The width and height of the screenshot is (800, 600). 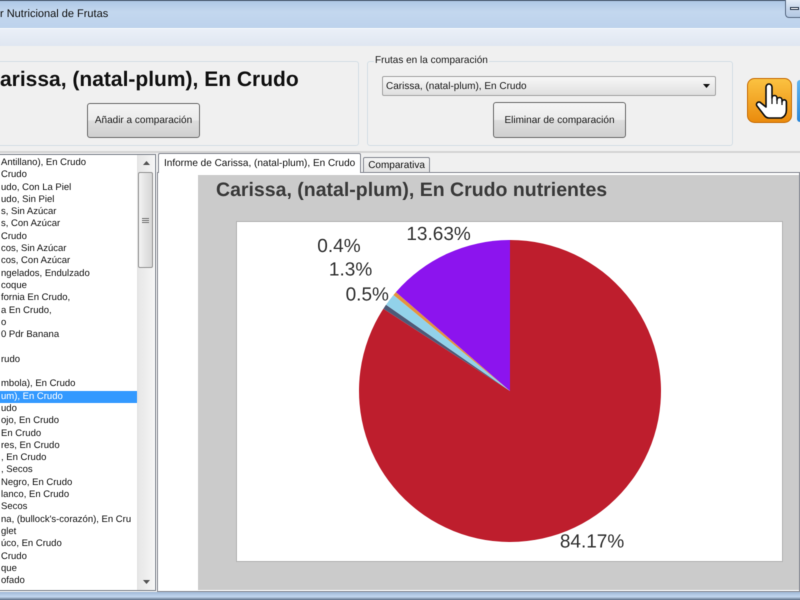 I want to click on data-label: 84.17%, so click(x=592, y=542).